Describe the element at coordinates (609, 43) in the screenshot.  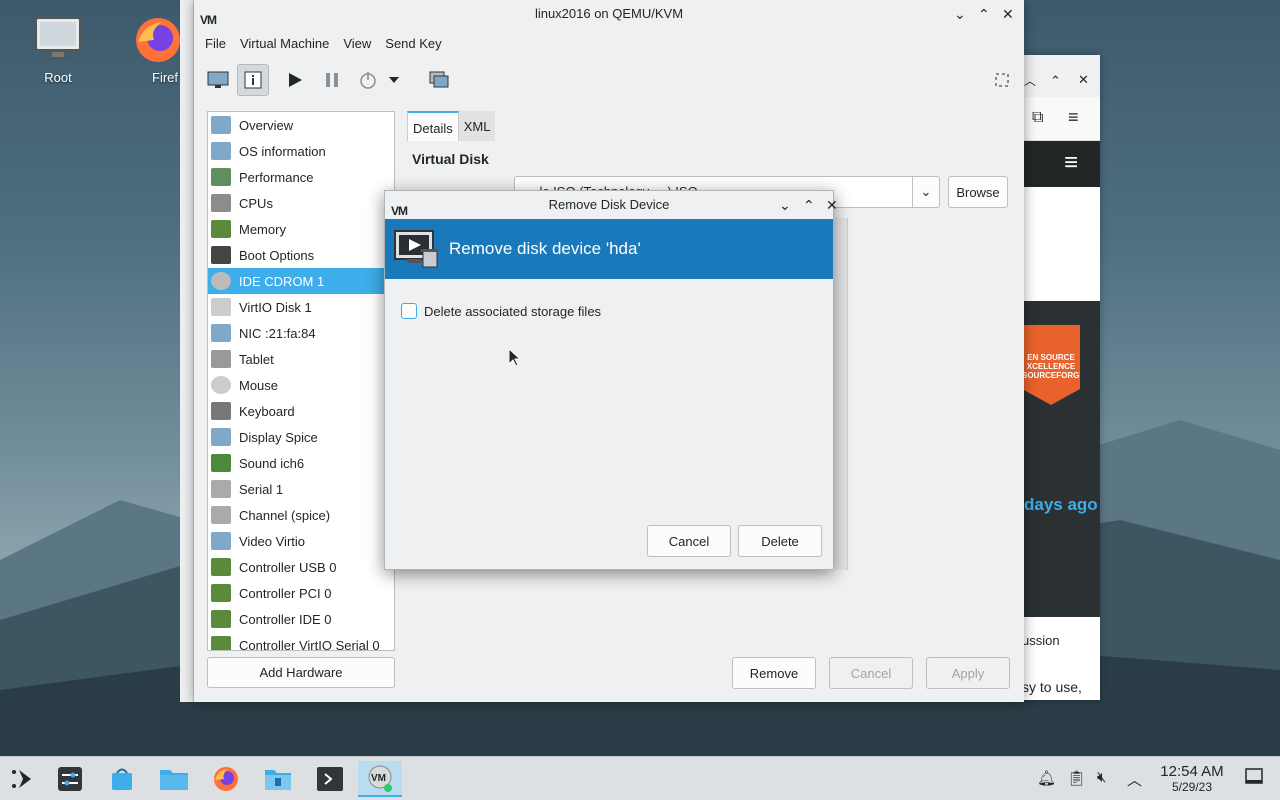
I see `menubar: File Virtual Machine View Send Key` at that location.